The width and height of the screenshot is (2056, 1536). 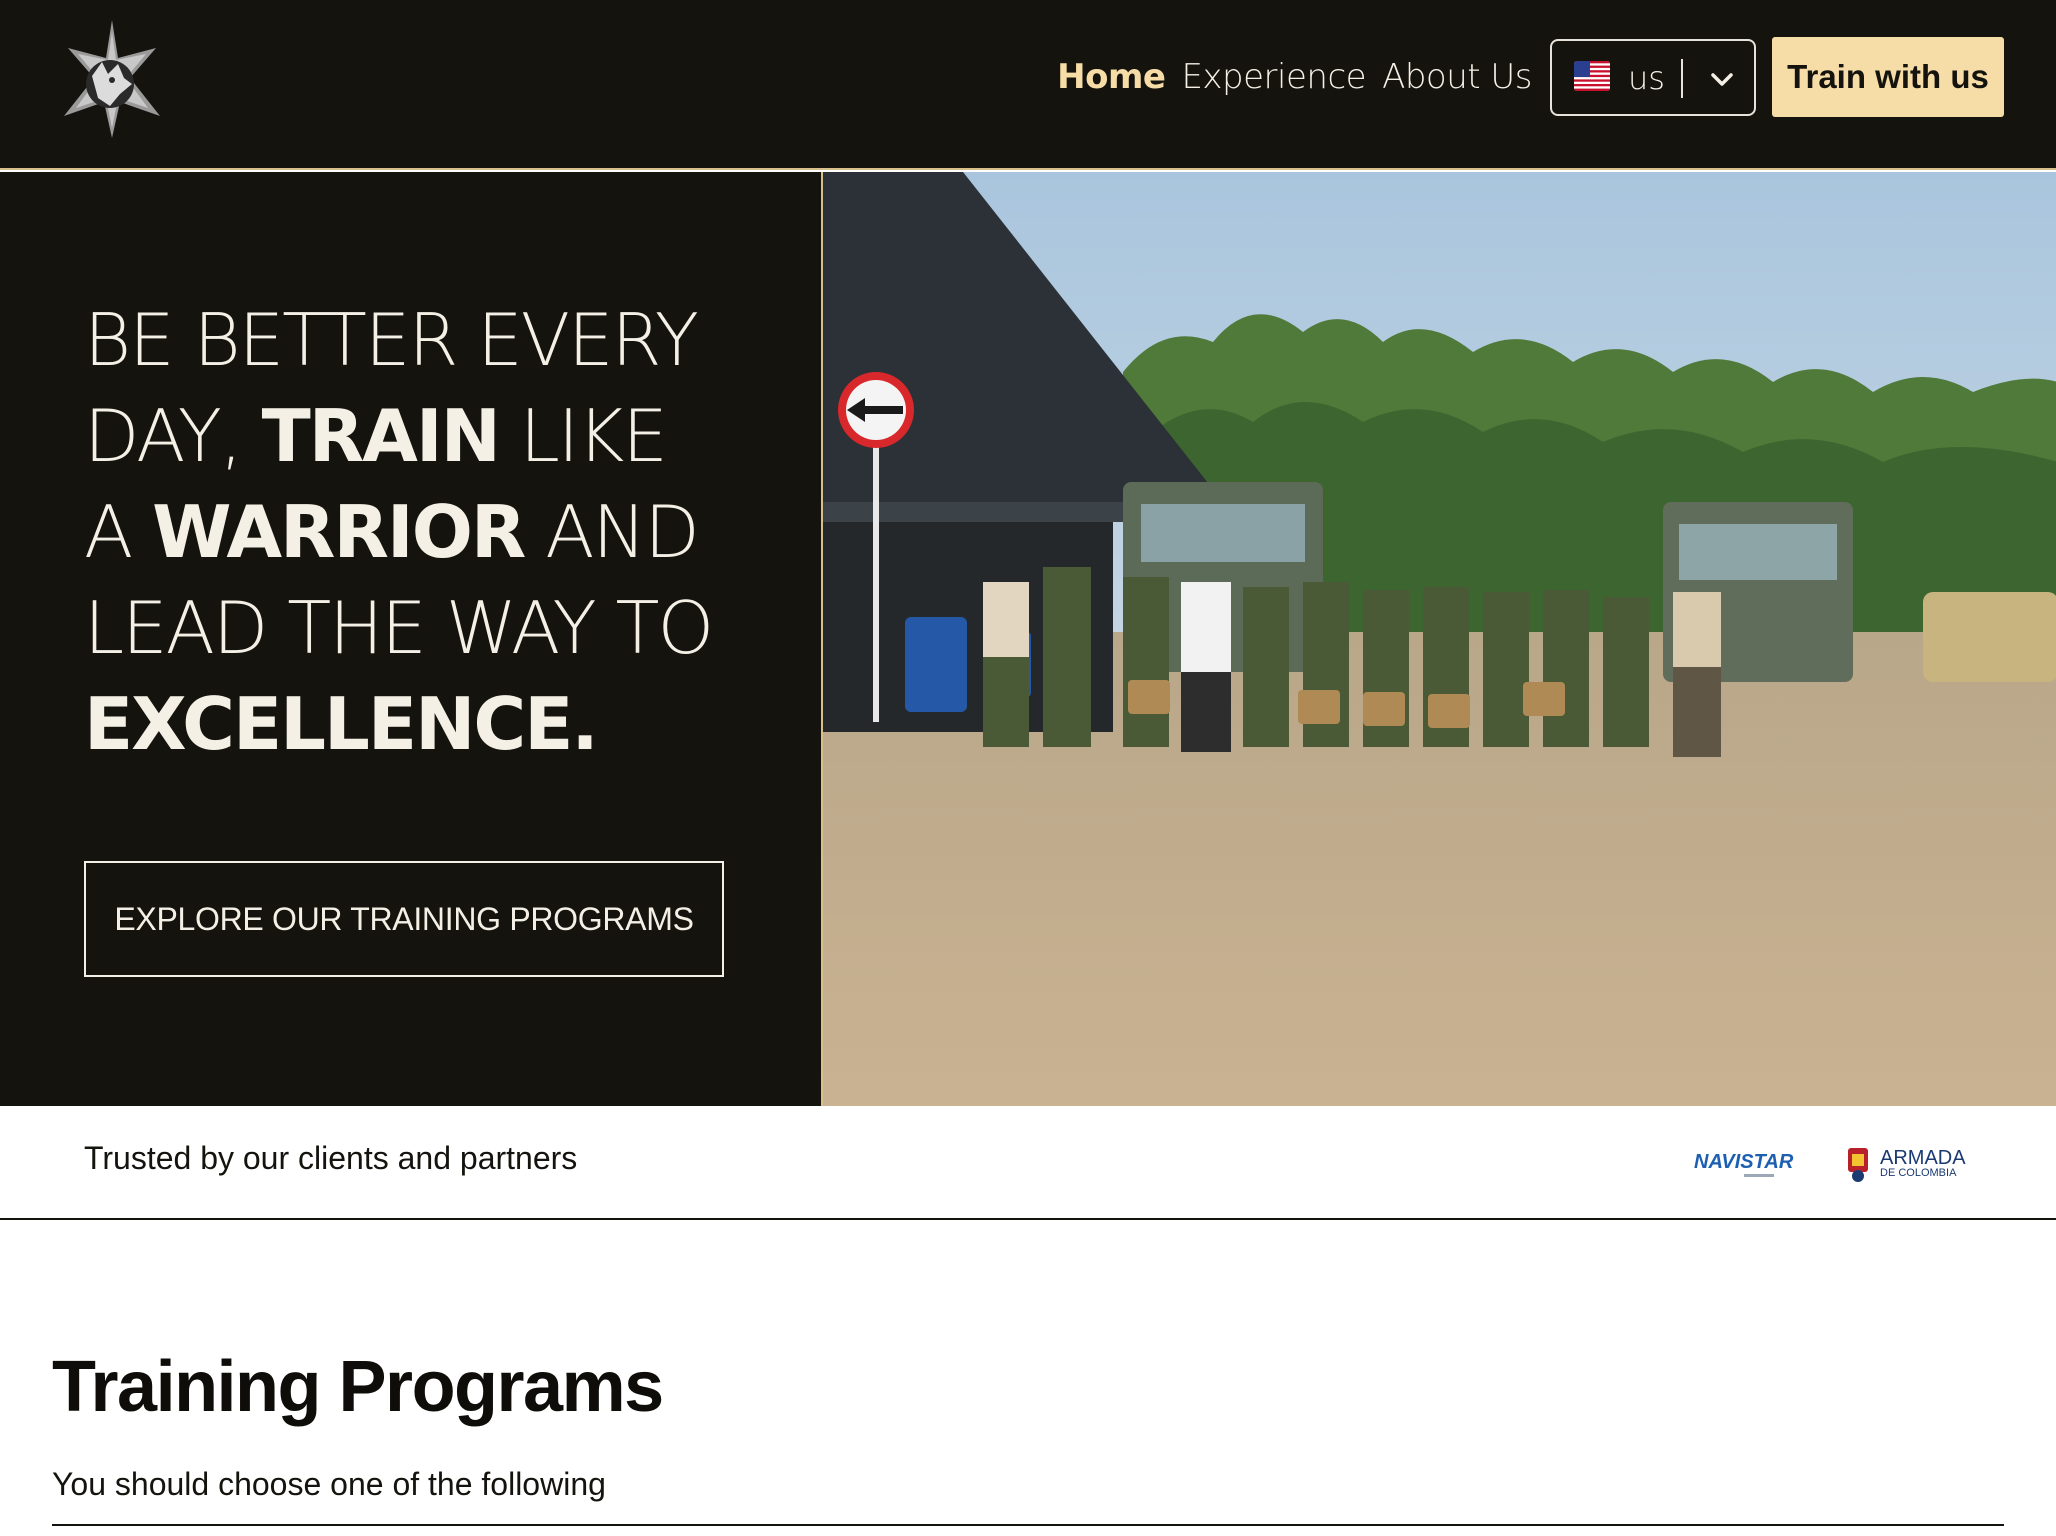 What do you see at coordinates (1592, 75) in the screenshot?
I see `us-flag-icon` at bounding box center [1592, 75].